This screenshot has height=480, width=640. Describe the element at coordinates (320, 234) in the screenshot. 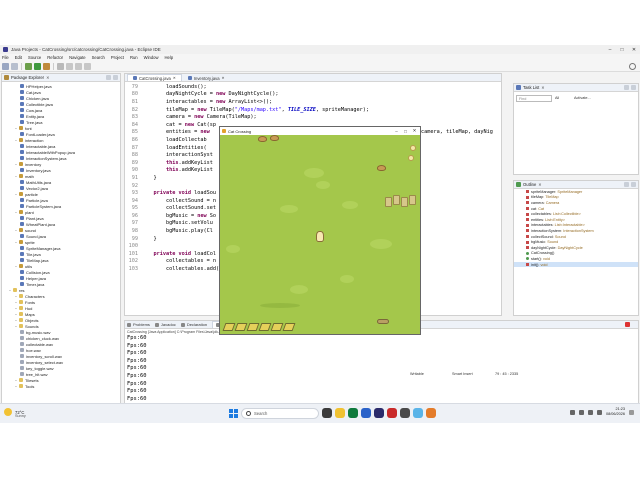

I see `game-canvas` at that location.